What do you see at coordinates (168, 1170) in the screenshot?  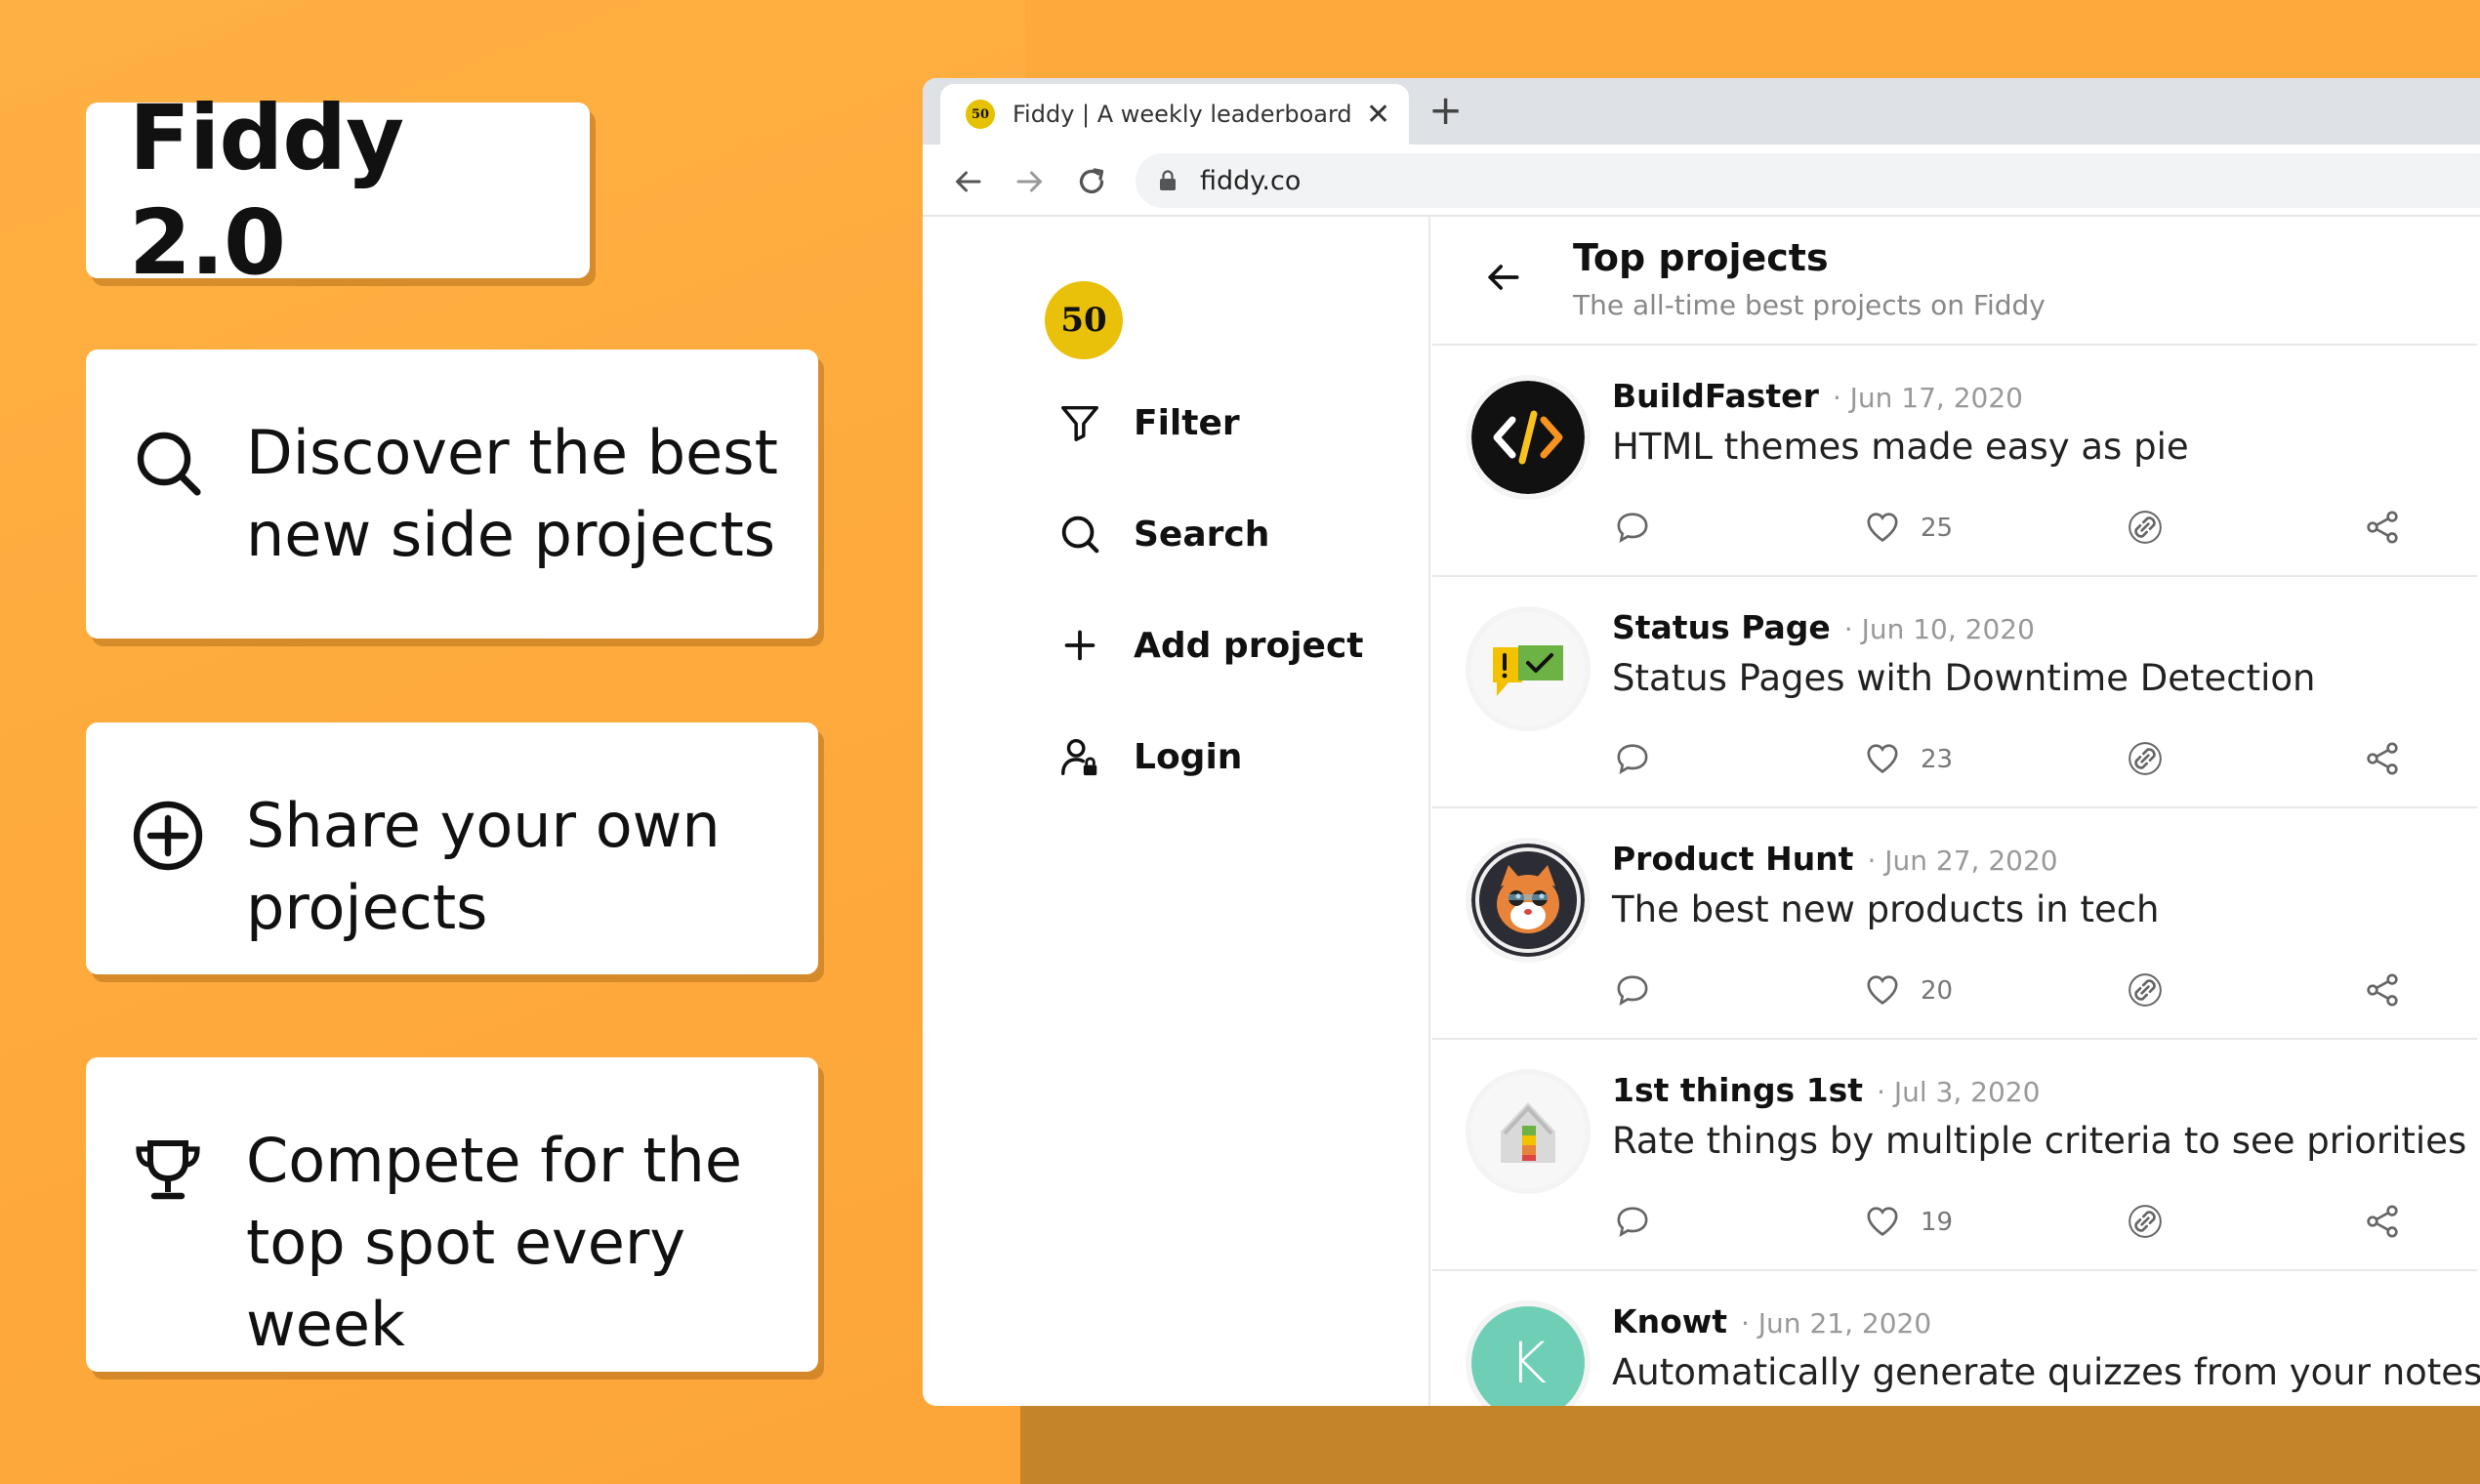 I see `trophy-icon` at bounding box center [168, 1170].